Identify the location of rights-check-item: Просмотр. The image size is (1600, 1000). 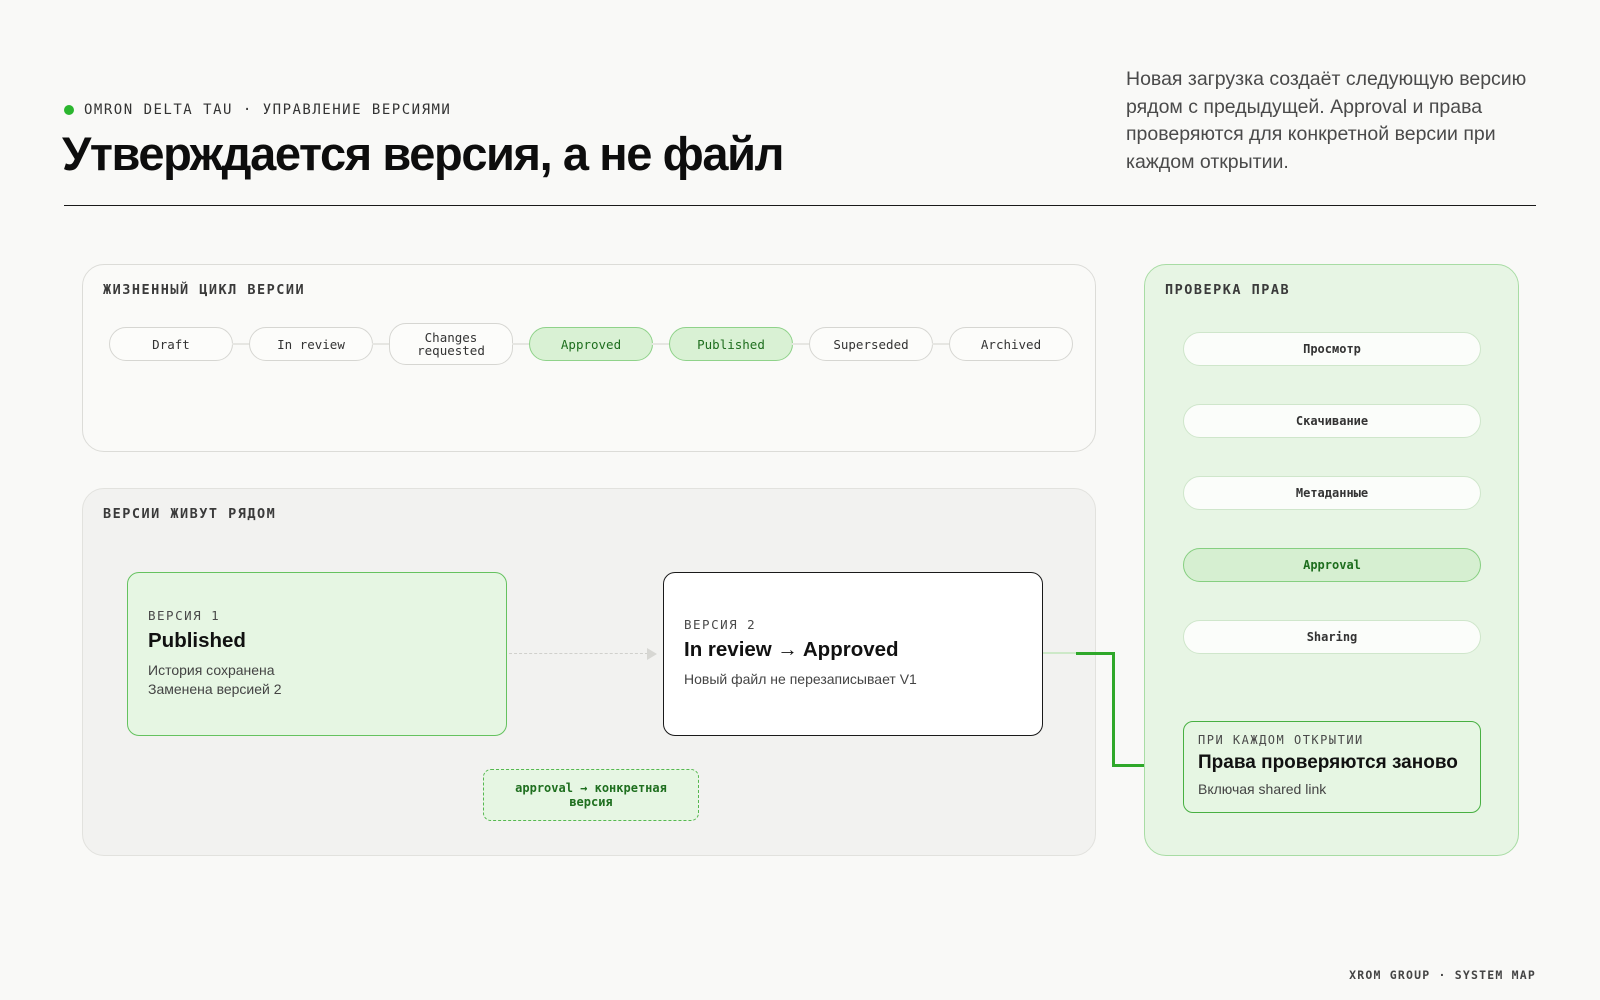
(1332, 349).